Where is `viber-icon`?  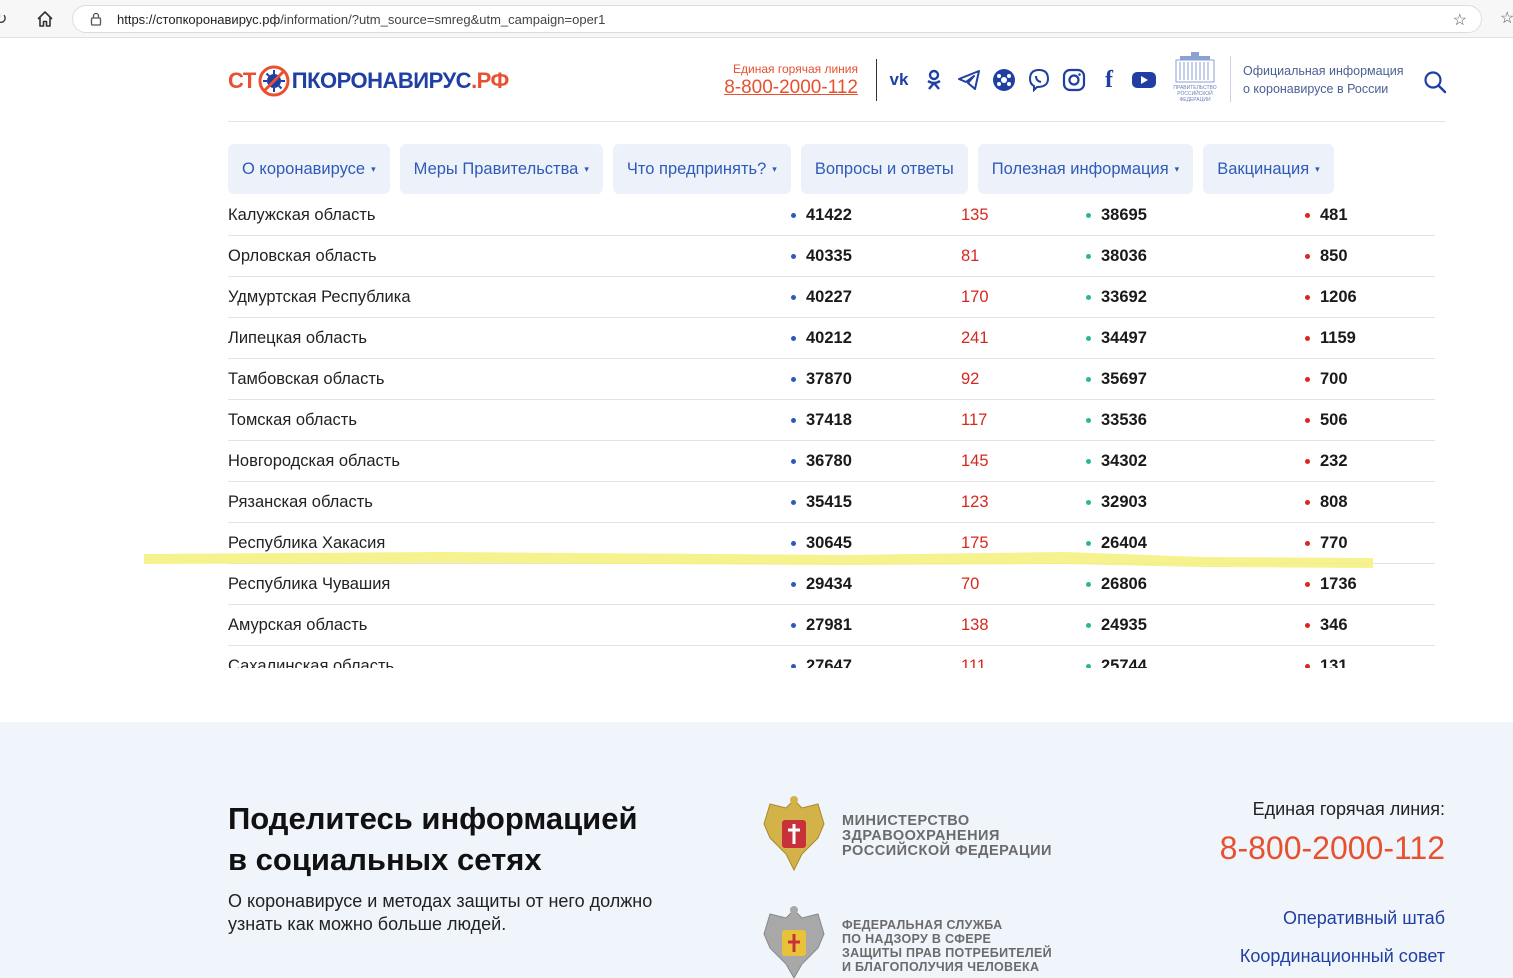 viber-icon is located at coordinates (1039, 80).